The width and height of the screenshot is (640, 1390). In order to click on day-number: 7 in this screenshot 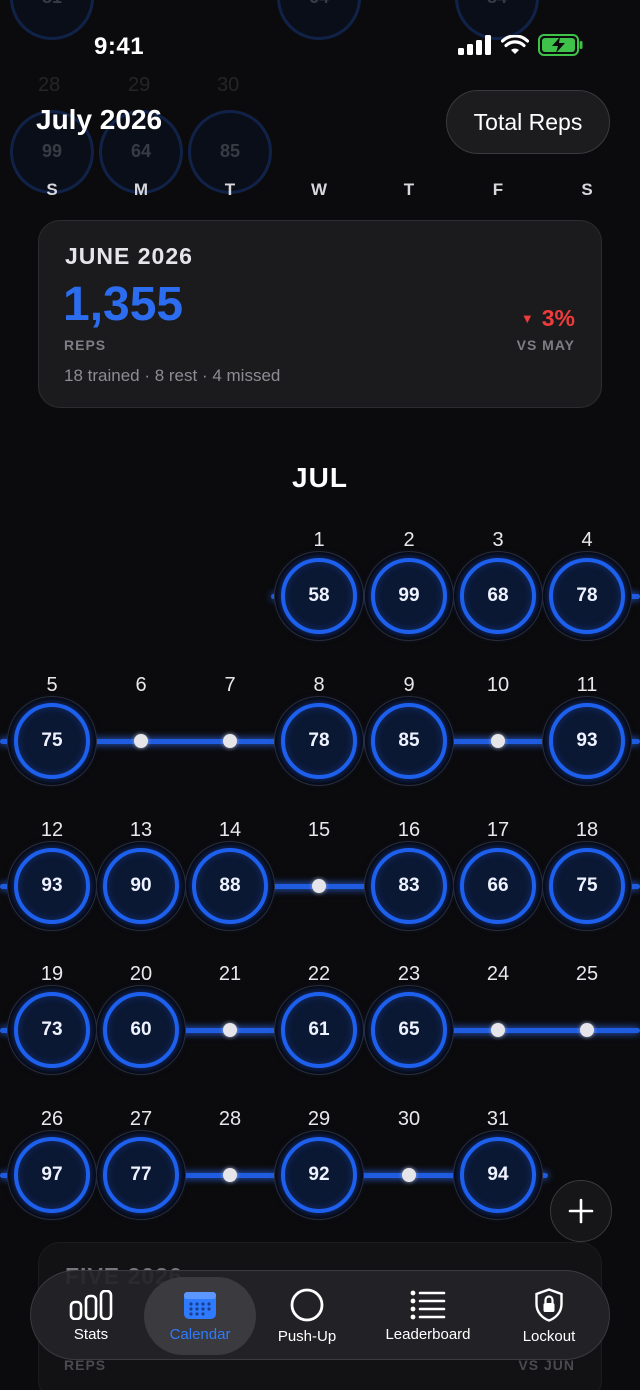, I will do `click(230, 685)`.